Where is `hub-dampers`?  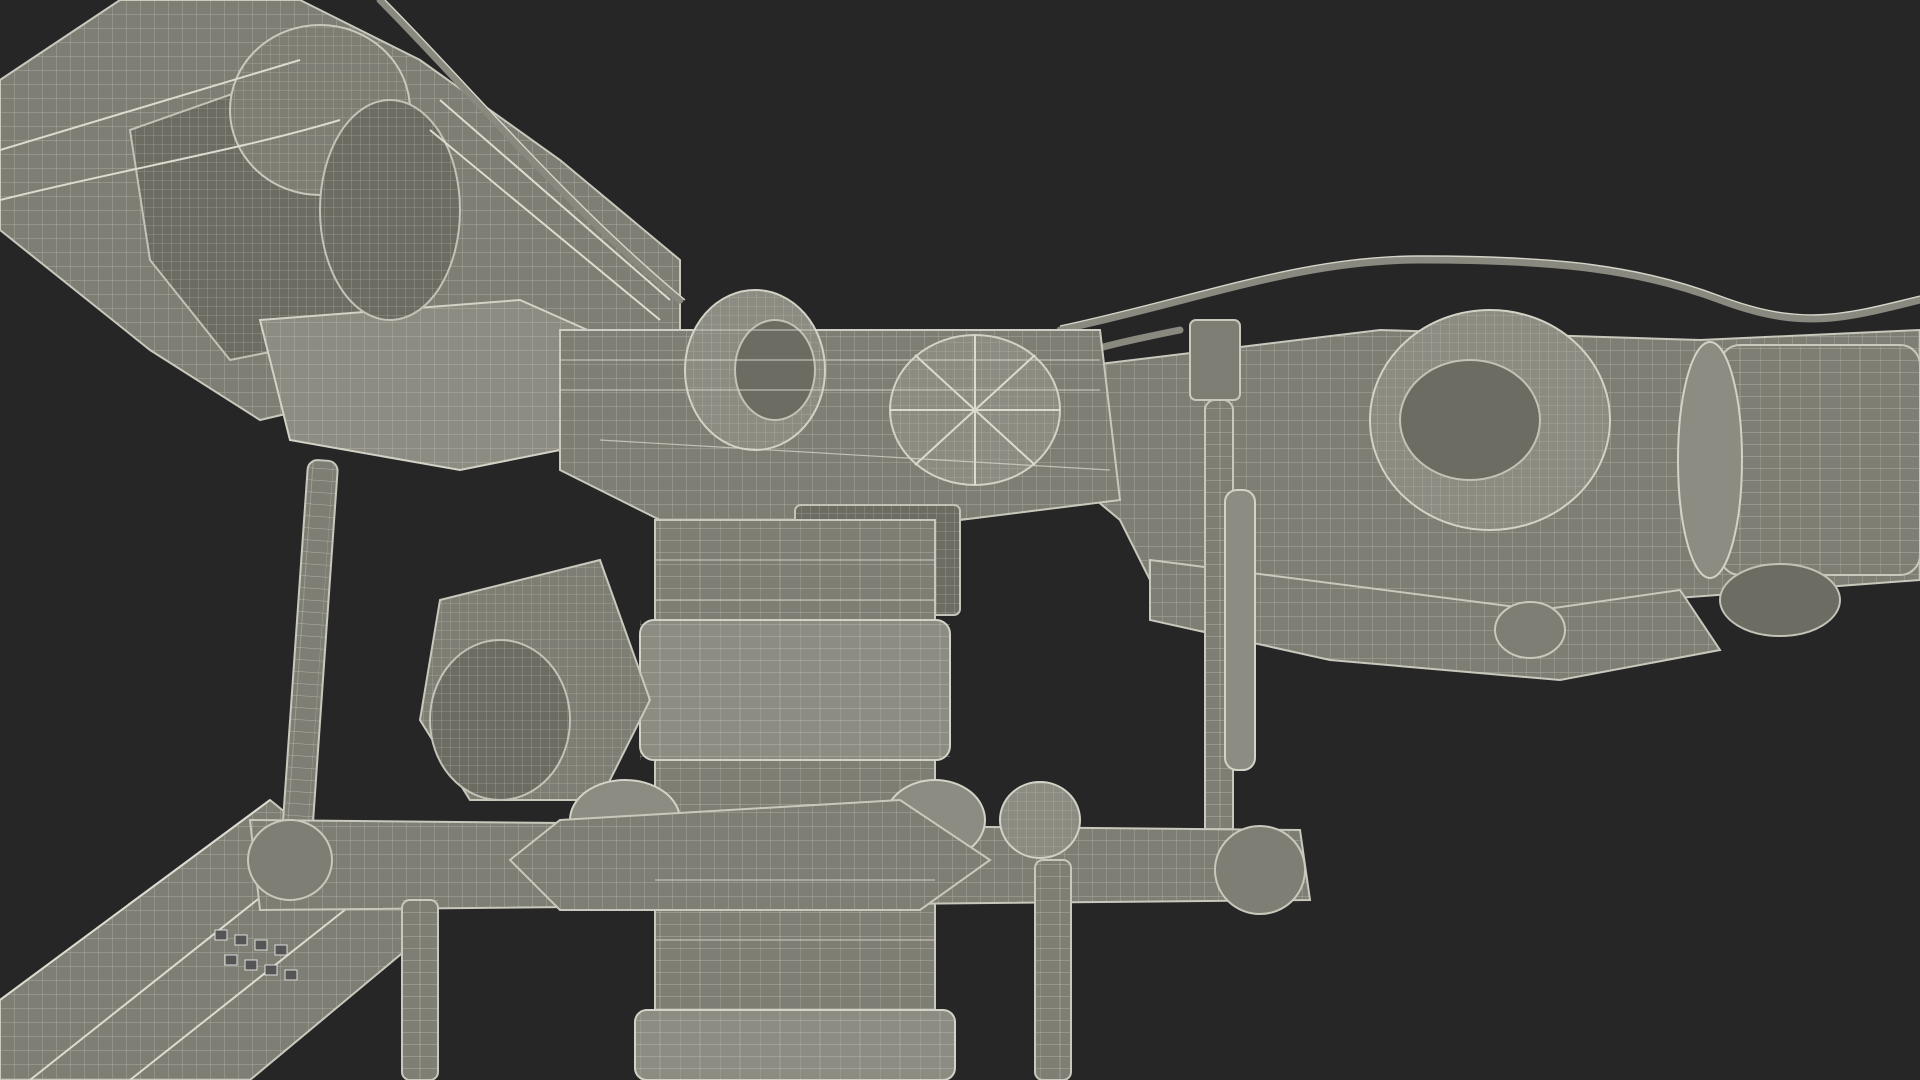 hub-dampers is located at coordinates (466, 650).